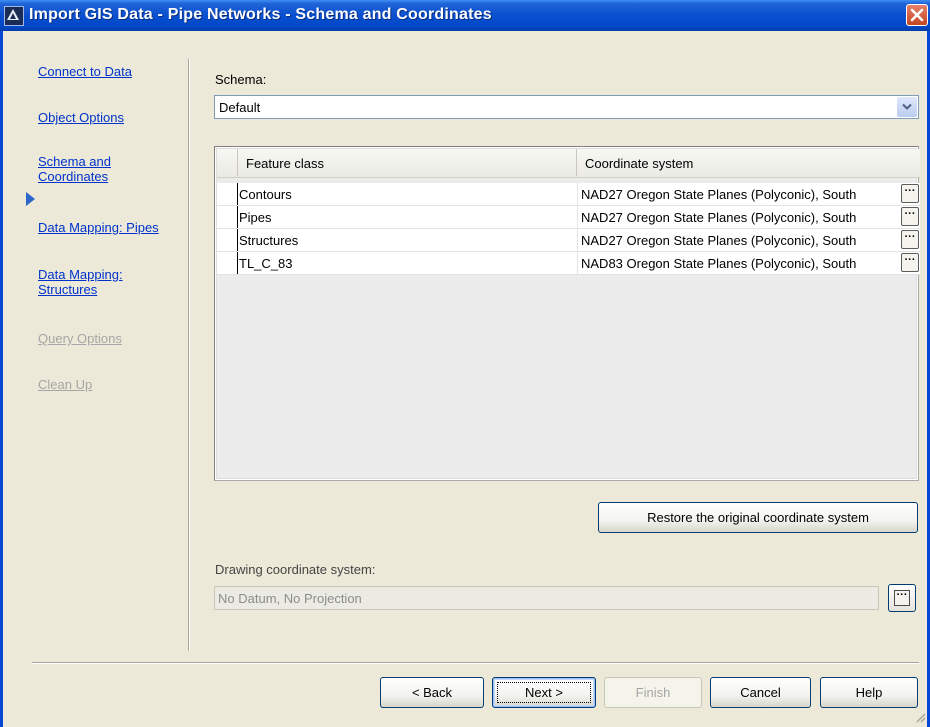 Image resolution: width=930 pixels, height=727 pixels. What do you see at coordinates (30, 199) in the screenshot?
I see `current-step-arrow-icon` at bounding box center [30, 199].